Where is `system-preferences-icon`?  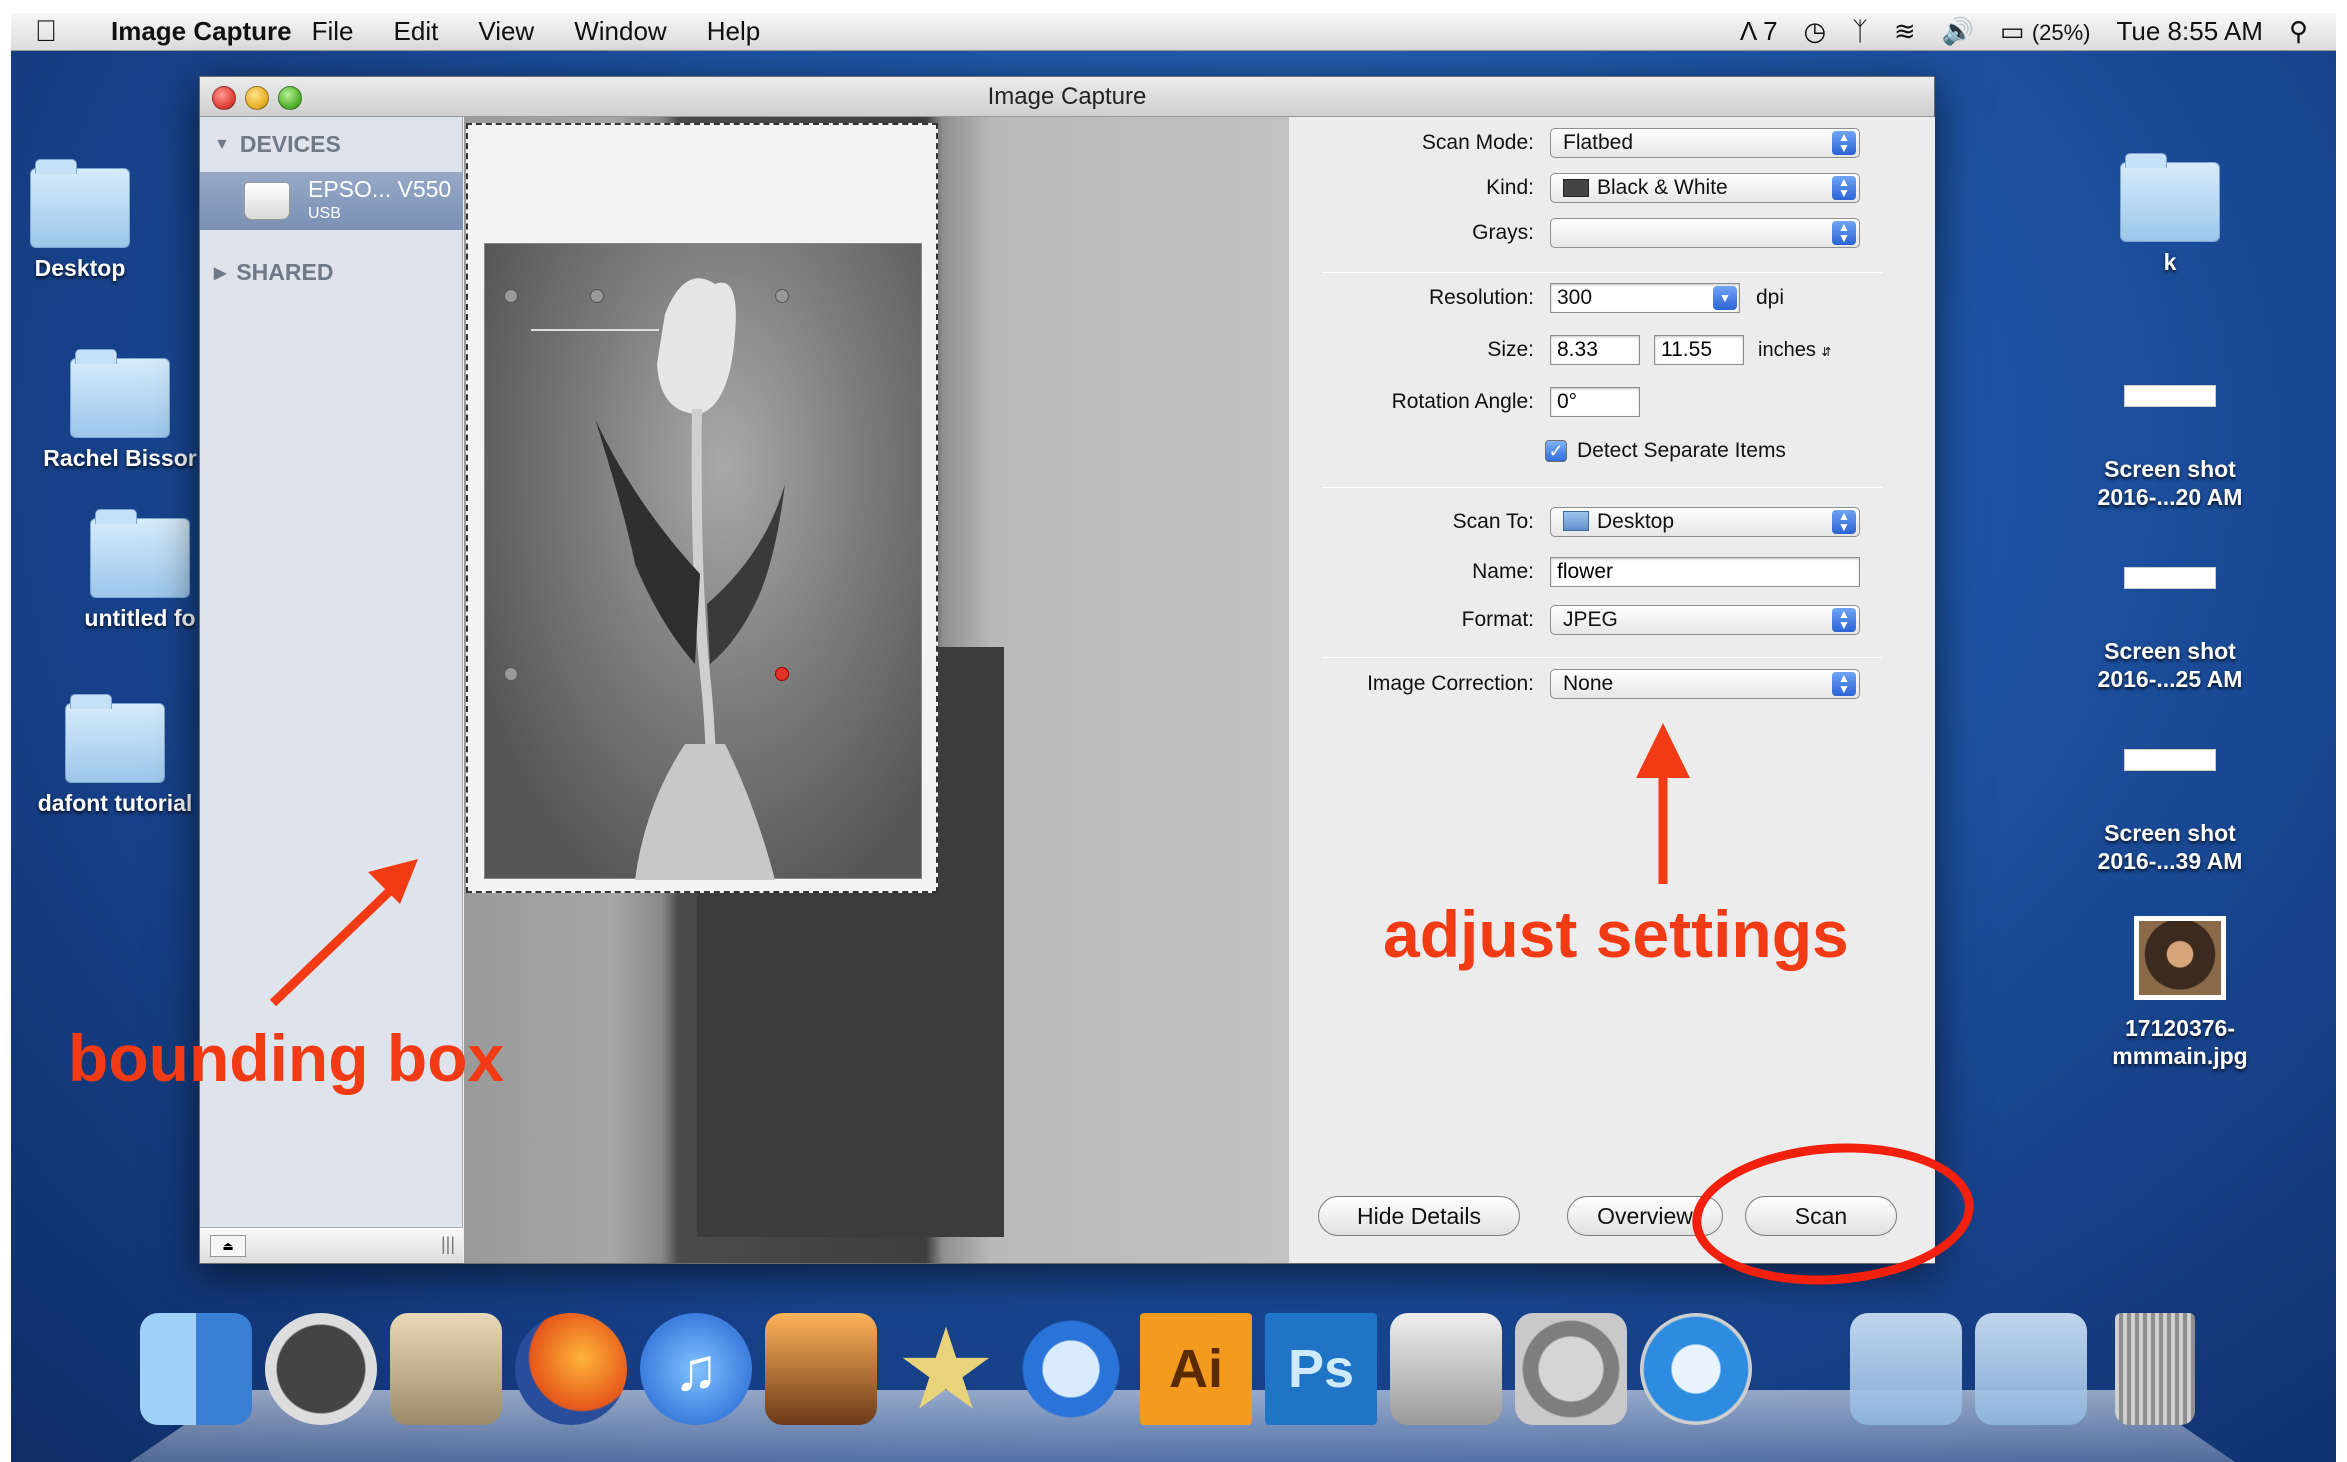 system-preferences-icon is located at coordinates (1571, 1369).